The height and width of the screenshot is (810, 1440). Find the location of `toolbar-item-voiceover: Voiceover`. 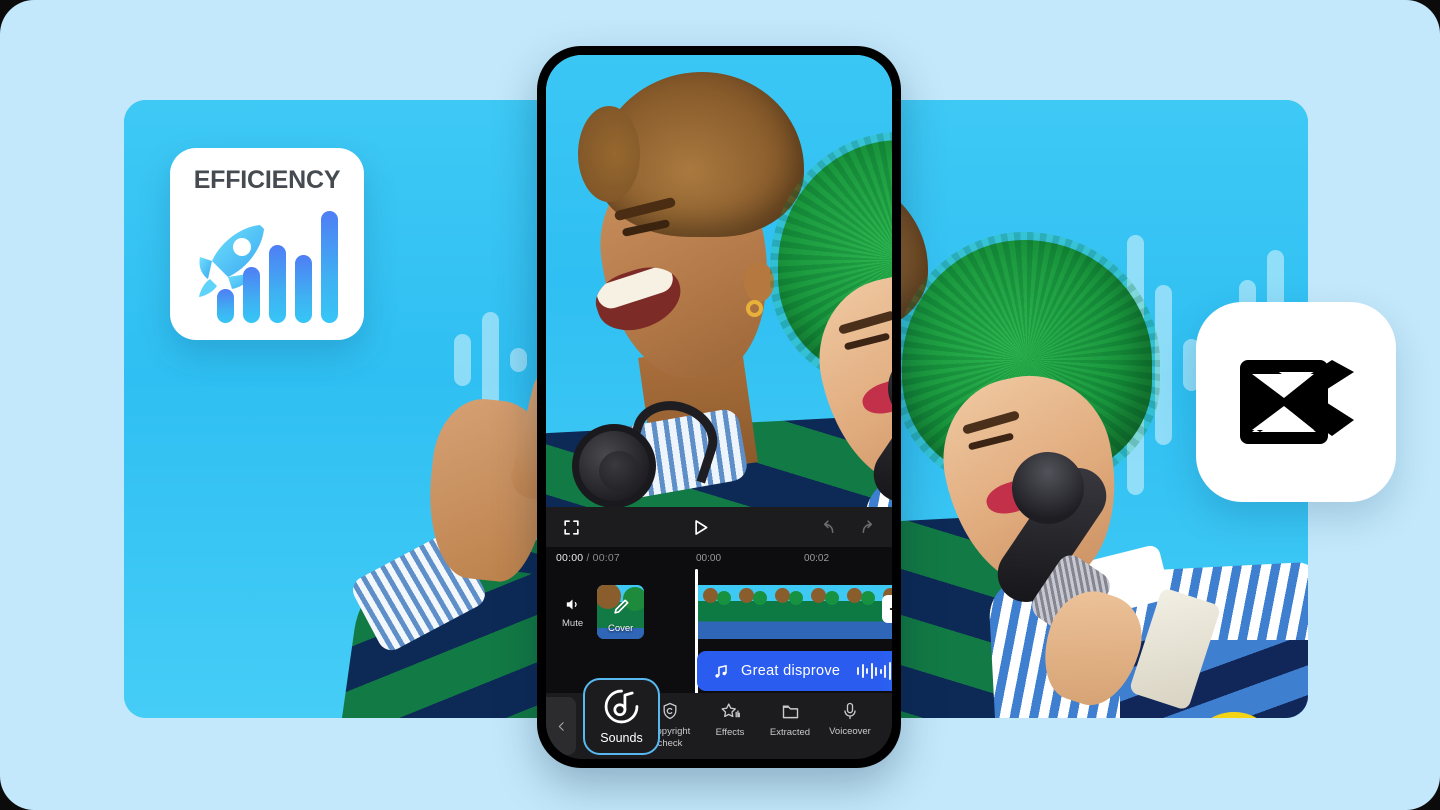

toolbar-item-voiceover: Voiceover is located at coordinates (850, 719).